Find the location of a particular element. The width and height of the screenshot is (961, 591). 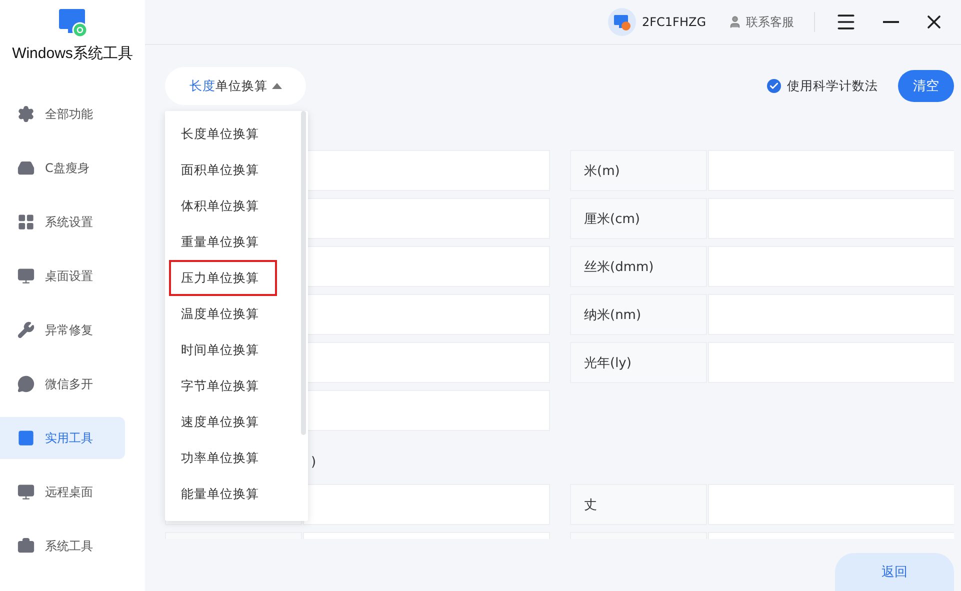

wrench-icon is located at coordinates (26, 330).